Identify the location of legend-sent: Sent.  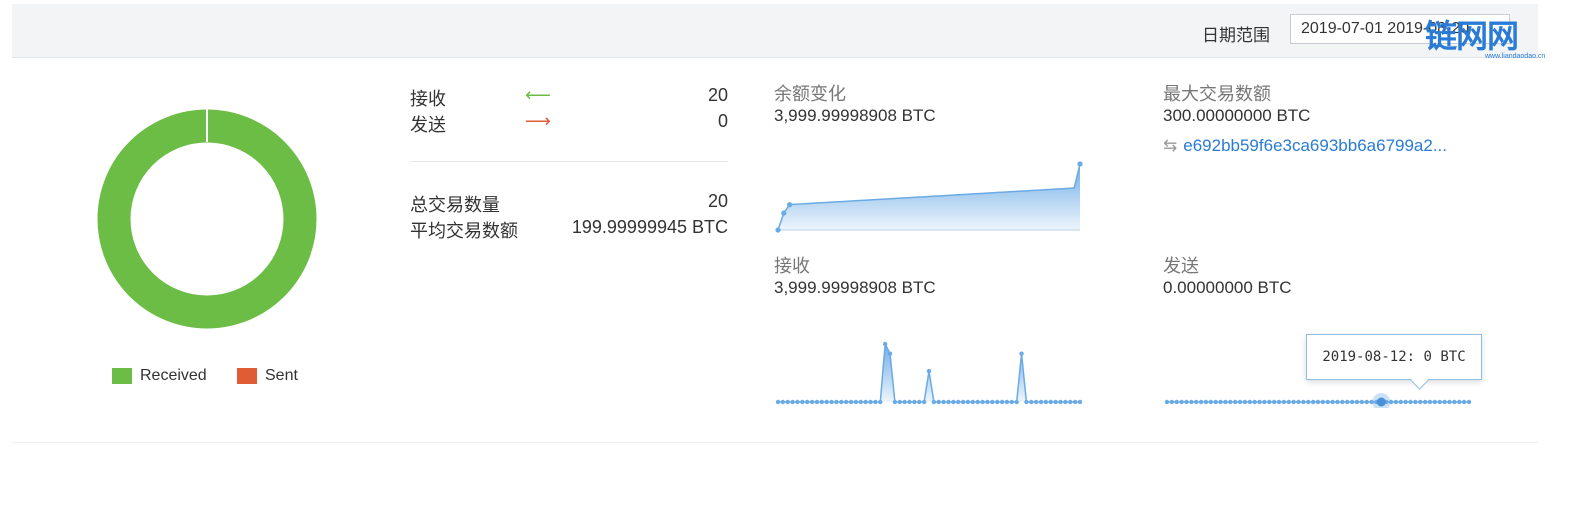
(267, 376).